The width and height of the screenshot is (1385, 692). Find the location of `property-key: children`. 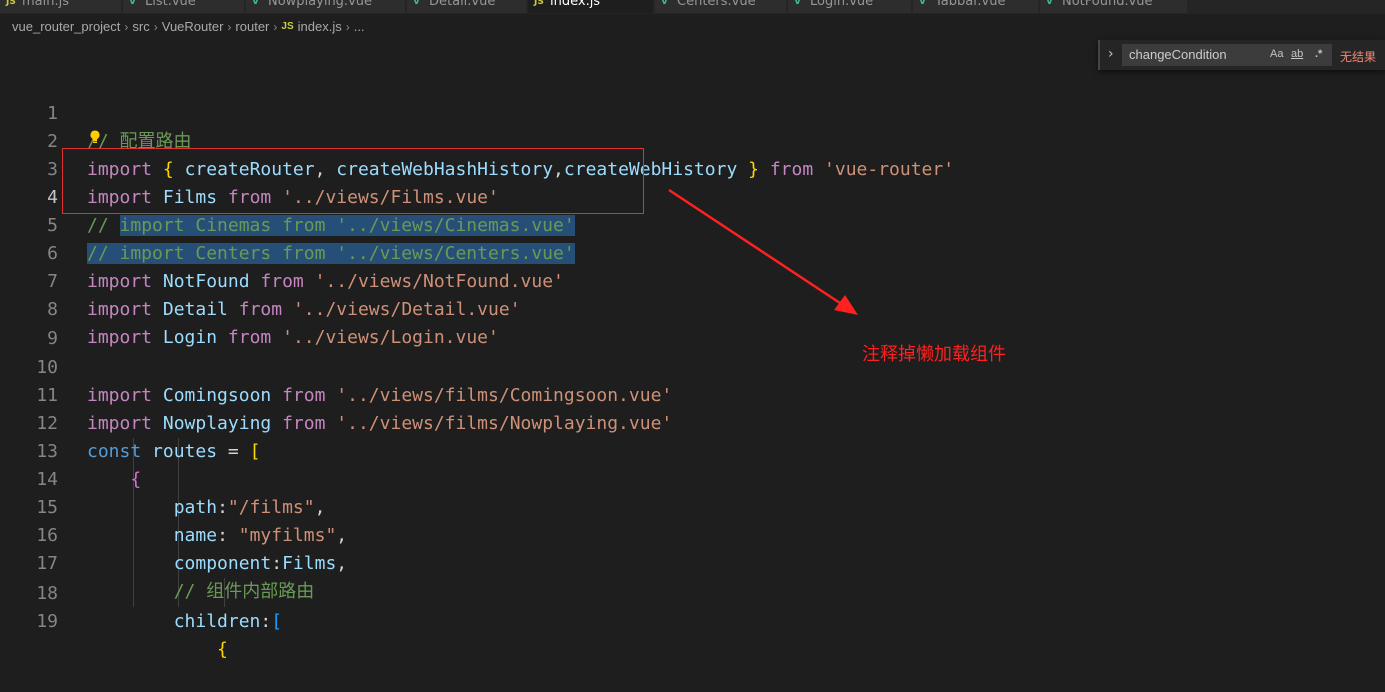

property-key: children is located at coordinates (217, 621).